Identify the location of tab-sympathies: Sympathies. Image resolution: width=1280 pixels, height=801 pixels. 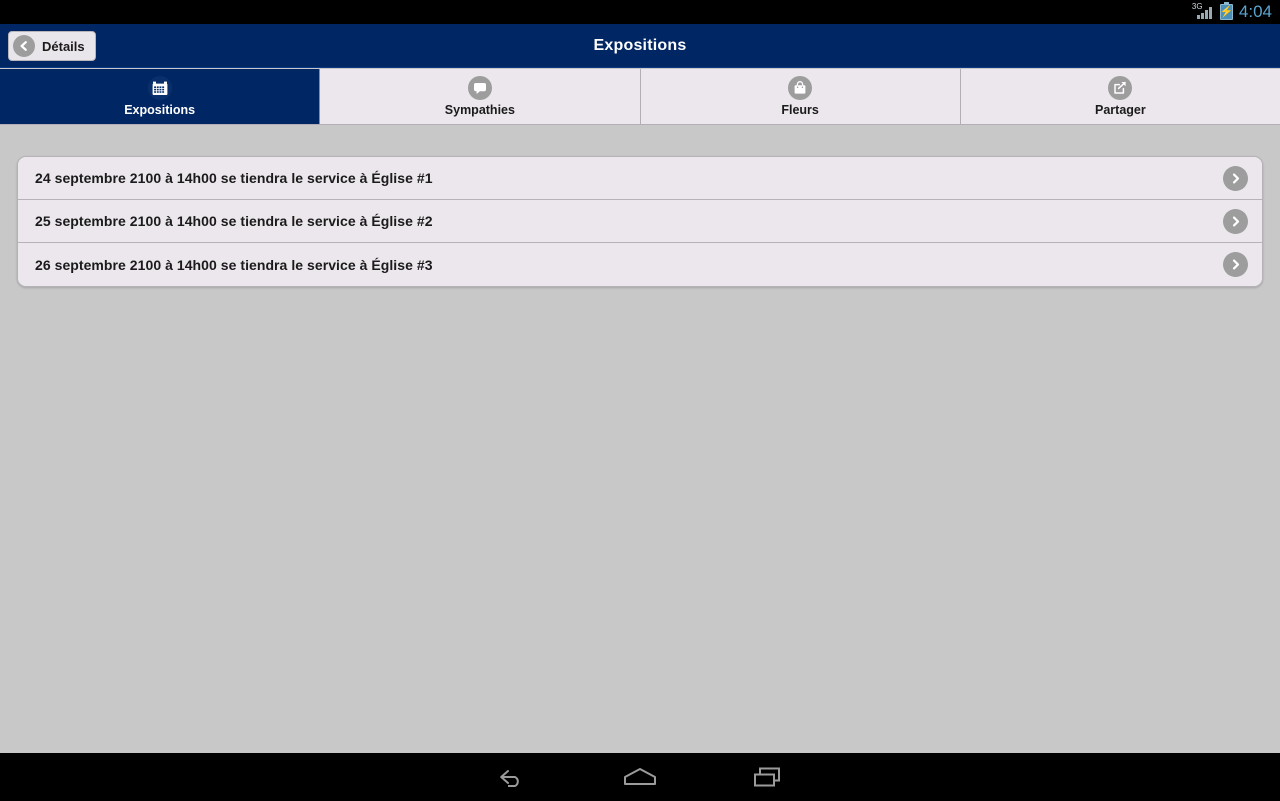
(480, 96).